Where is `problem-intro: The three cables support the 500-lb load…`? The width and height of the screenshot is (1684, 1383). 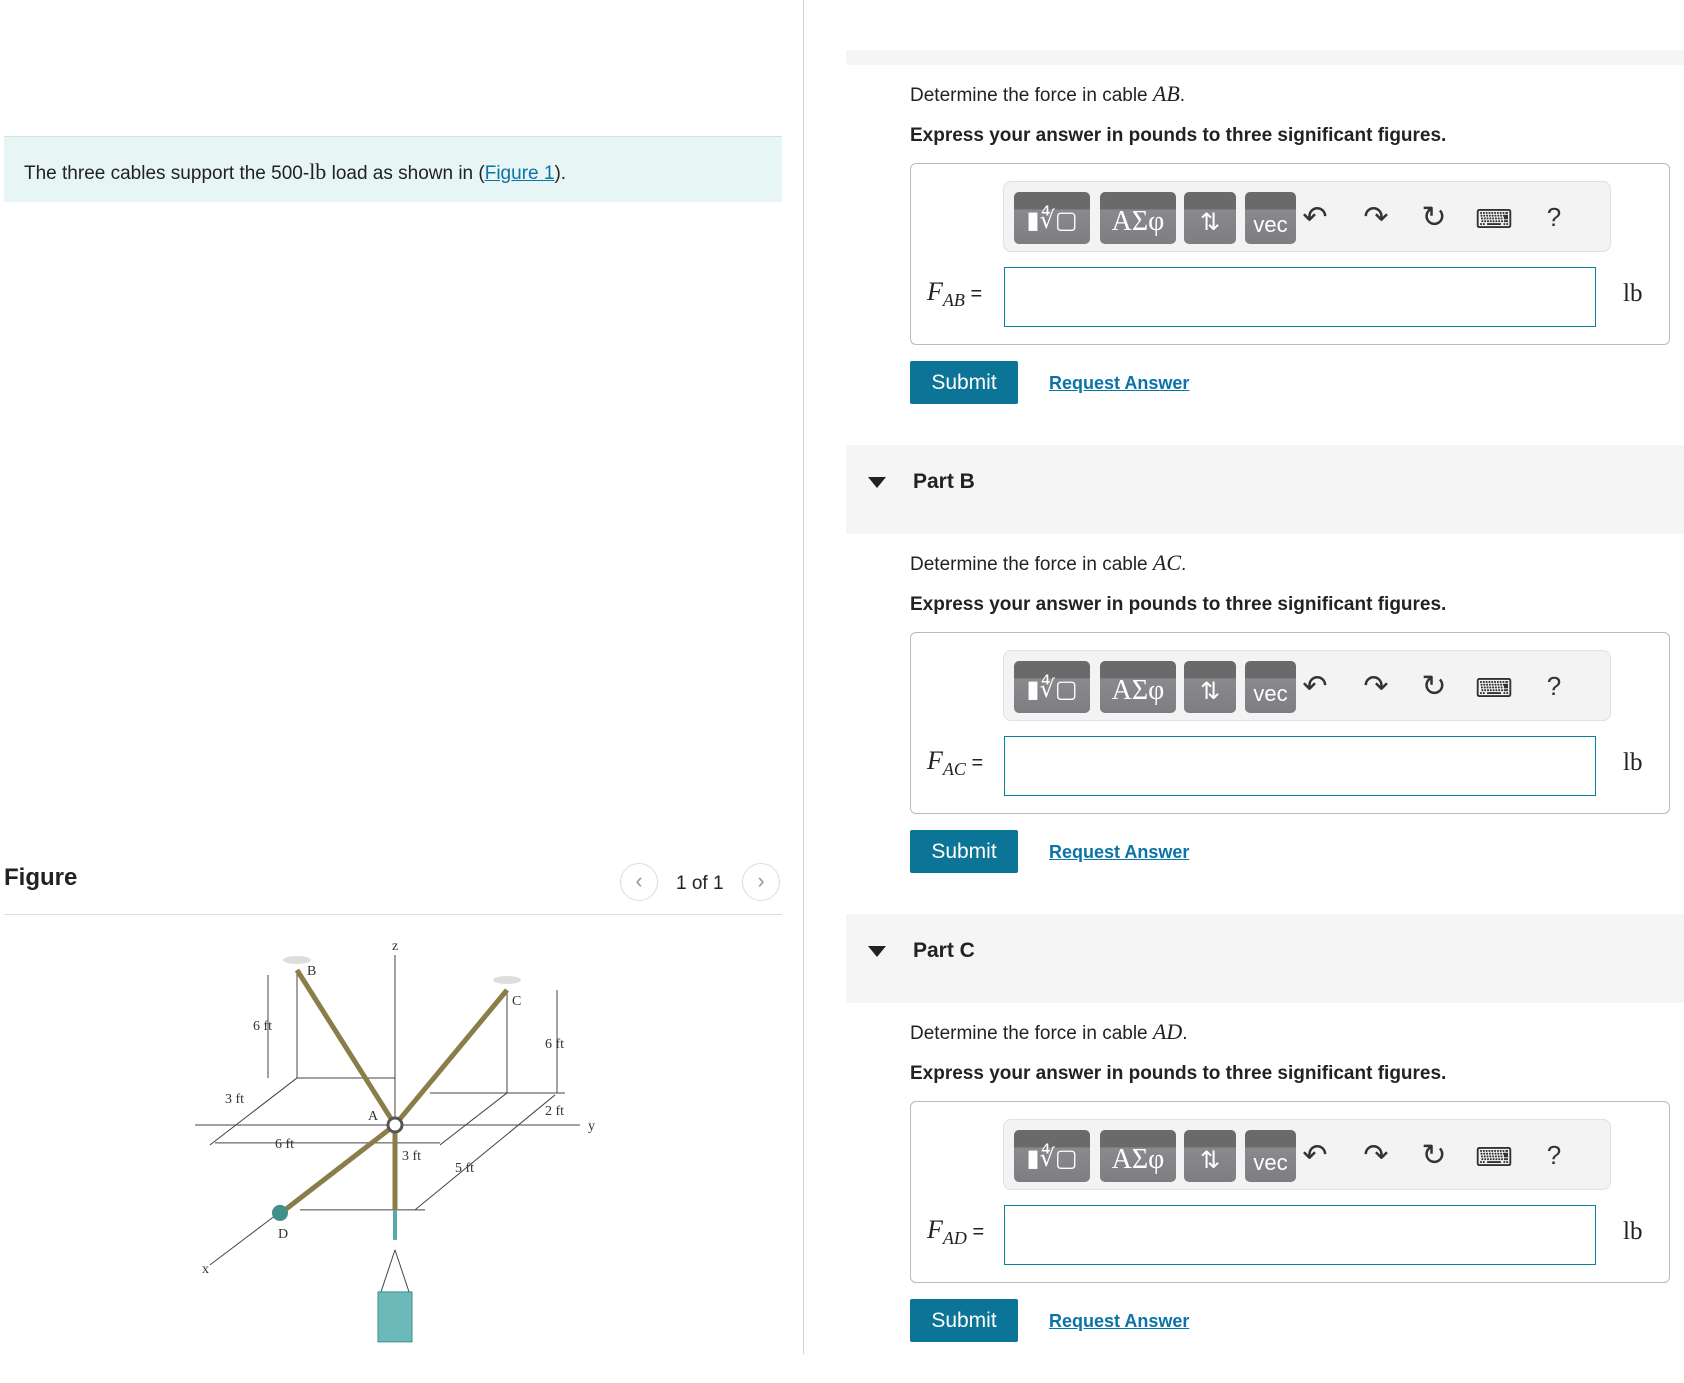 problem-intro: The three cables support the 500-lb load… is located at coordinates (393, 169).